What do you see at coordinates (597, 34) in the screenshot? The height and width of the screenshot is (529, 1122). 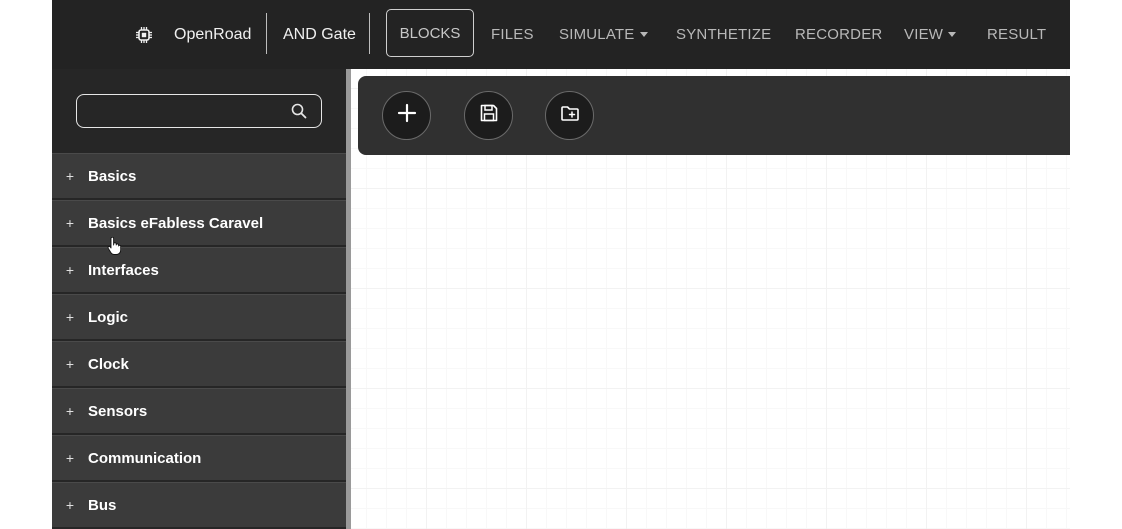 I see `nav-simulate-label: SIMULATE` at bounding box center [597, 34].